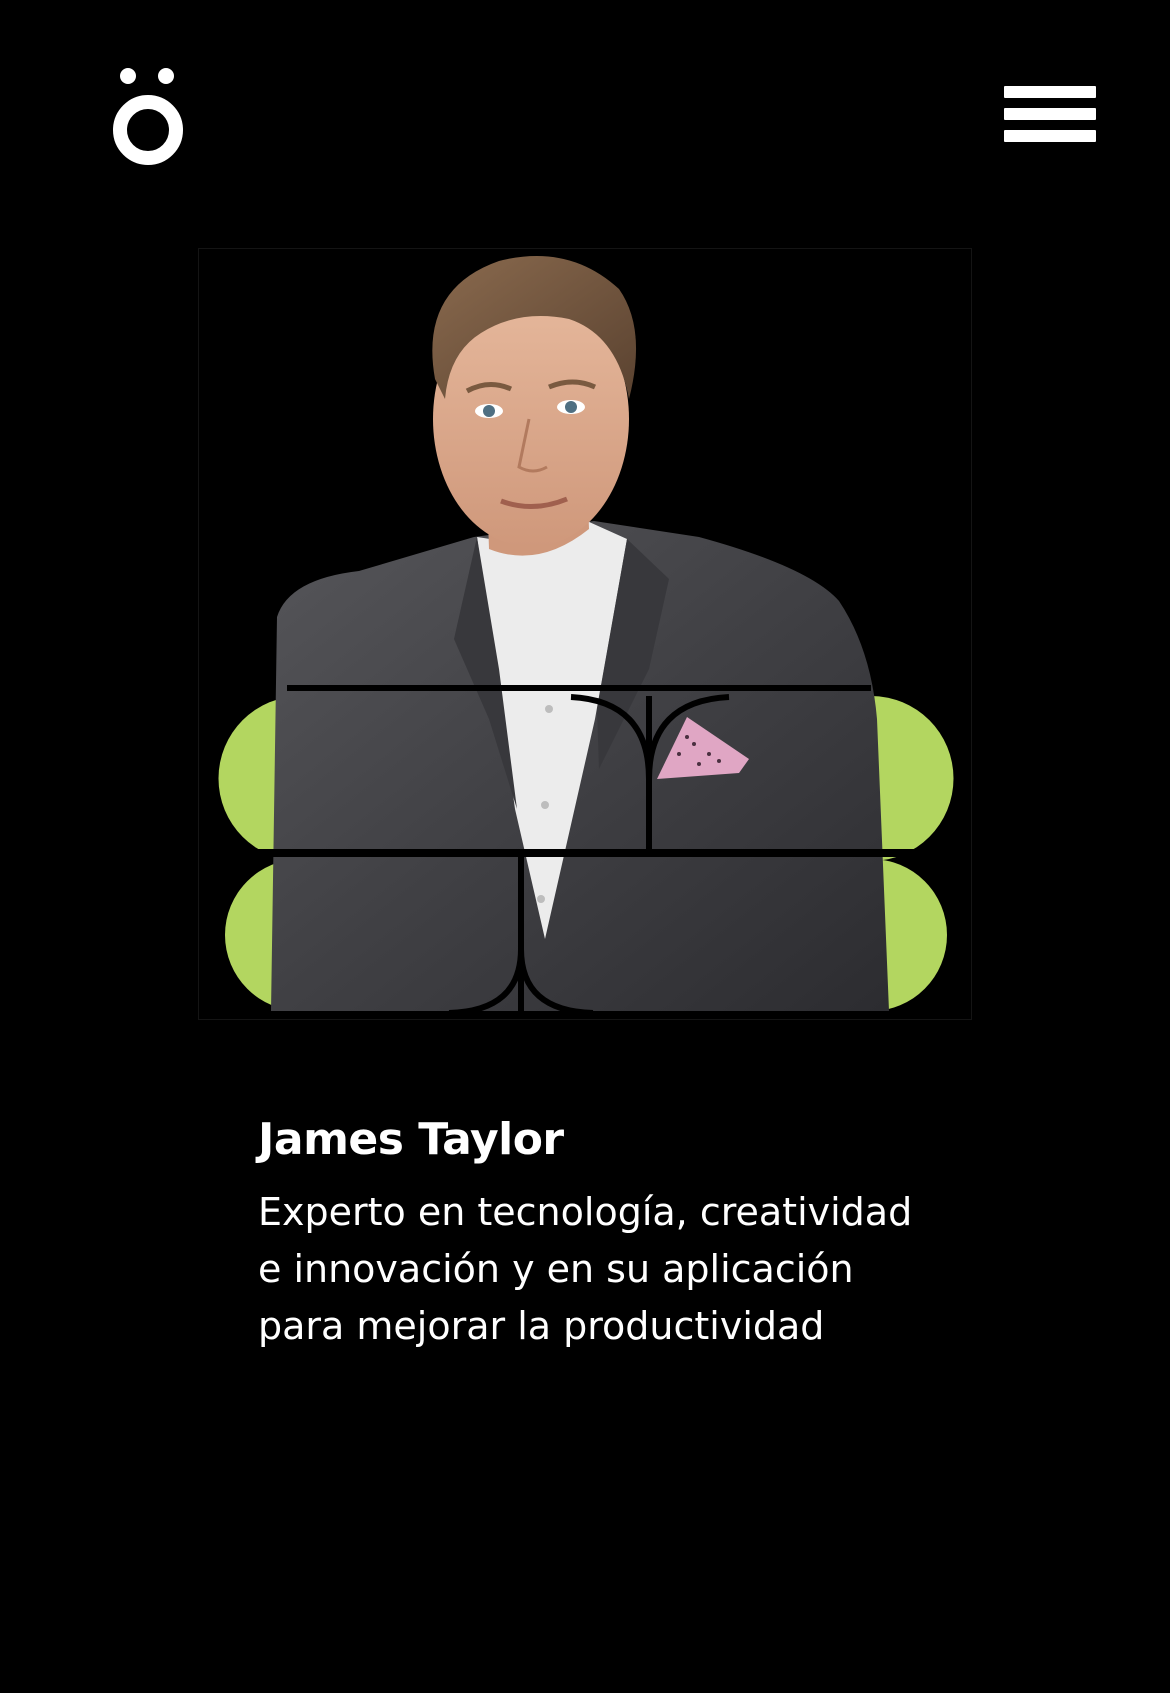 This screenshot has width=1170, height=1693. What do you see at coordinates (585, 100) in the screenshot?
I see `site-header` at bounding box center [585, 100].